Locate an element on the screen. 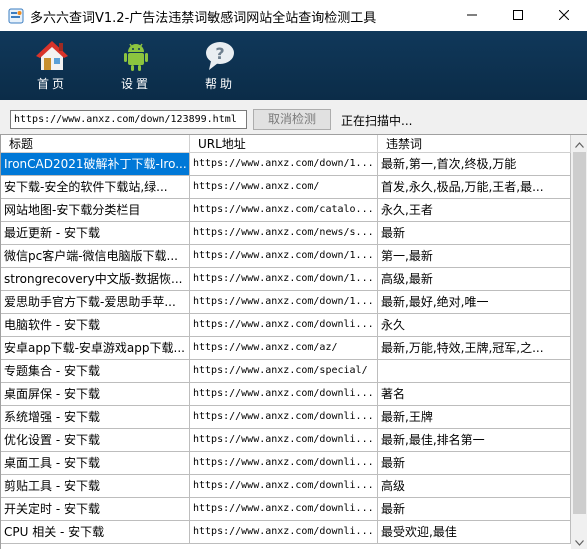  cell-title: 剪贴工具 - 安下载 is located at coordinates (95, 486).